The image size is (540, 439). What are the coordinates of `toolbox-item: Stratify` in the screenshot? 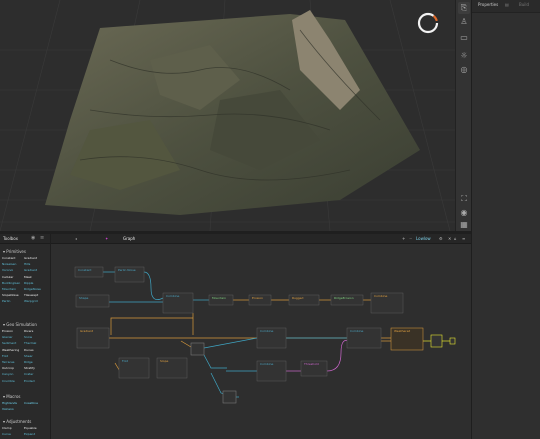 It's located at (29, 368).